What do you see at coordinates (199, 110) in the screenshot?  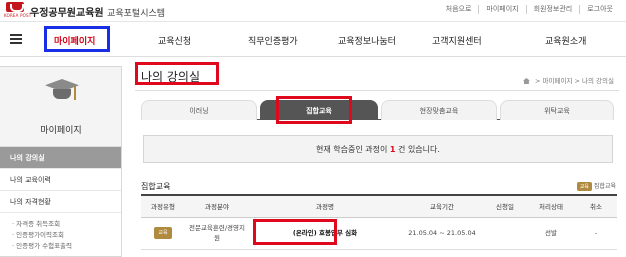 I see `tab-elearning: 이러닝` at bounding box center [199, 110].